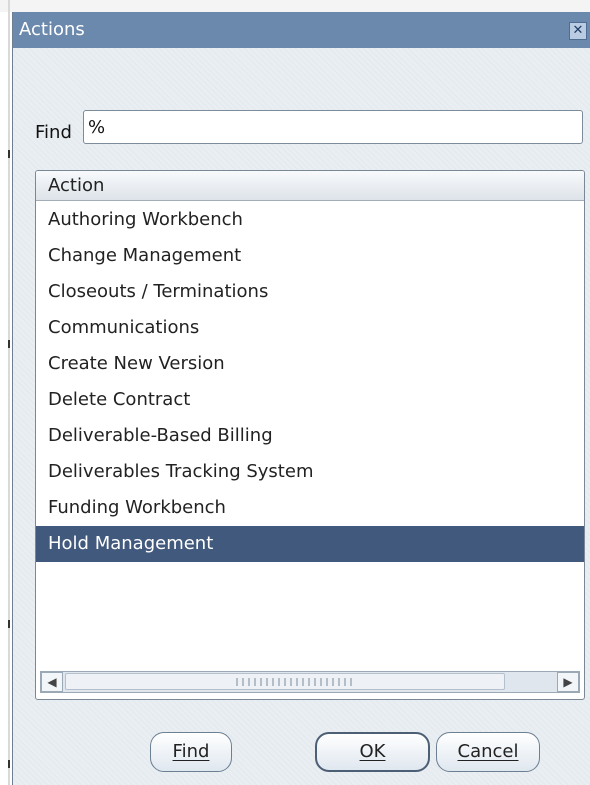 This screenshot has height=785, width=590. Describe the element at coordinates (333, 127) in the screenshot. I see `find-input` at that location.